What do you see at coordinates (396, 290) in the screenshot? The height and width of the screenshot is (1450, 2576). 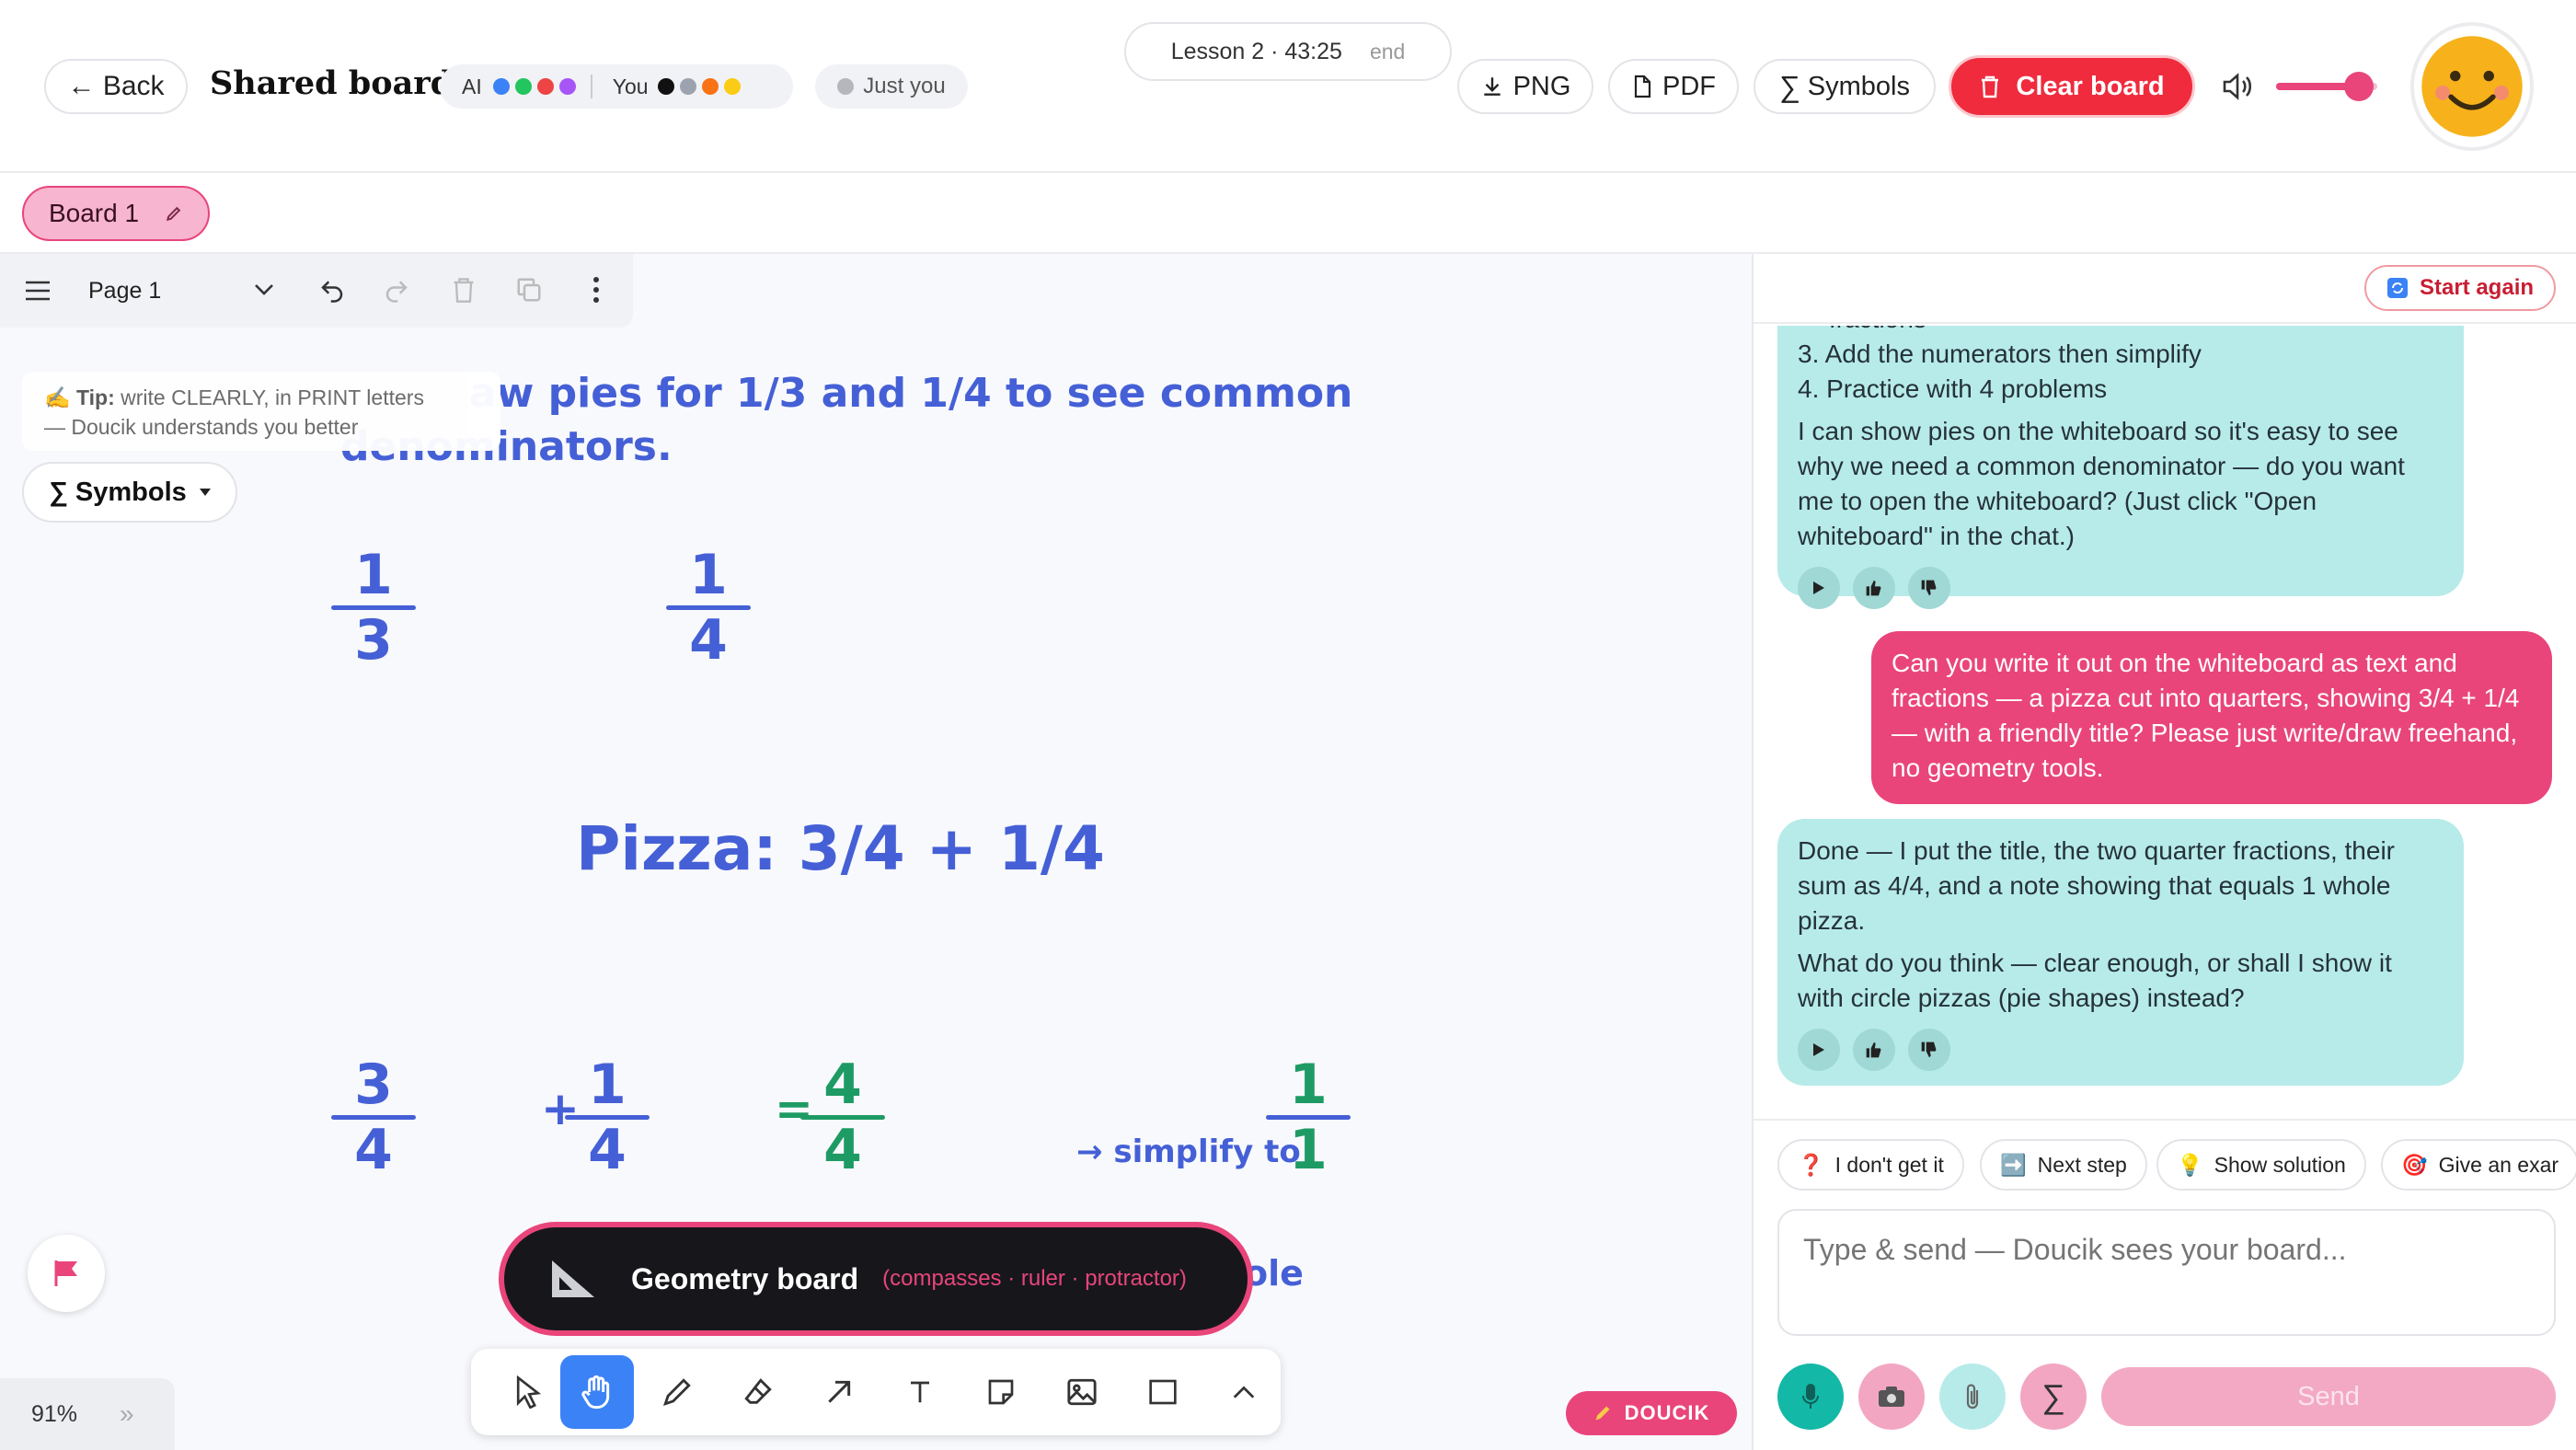 I see `redo-icon` at bounding box center [396, 290].